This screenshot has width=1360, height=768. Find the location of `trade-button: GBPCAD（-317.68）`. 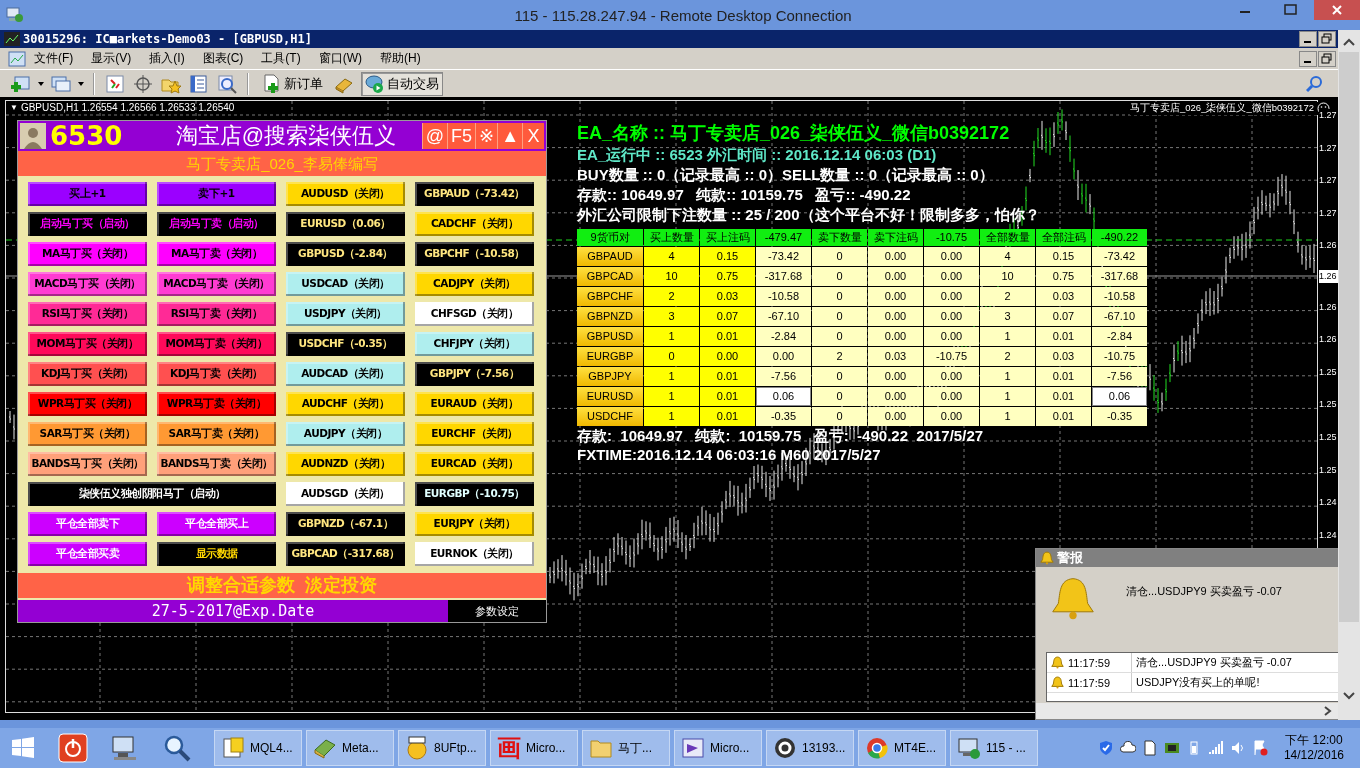

trade-button: GBPCAD（-317.68） is located at coordinates (345, 554).